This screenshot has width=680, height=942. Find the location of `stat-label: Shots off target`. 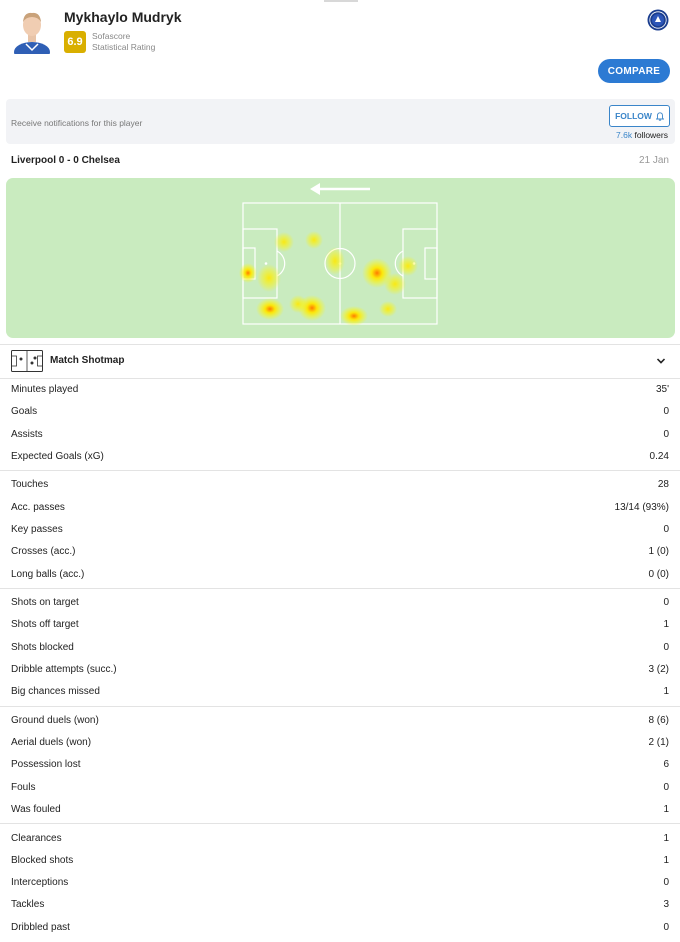

stat-label: Shots off target is located at coordinates (45, 625).